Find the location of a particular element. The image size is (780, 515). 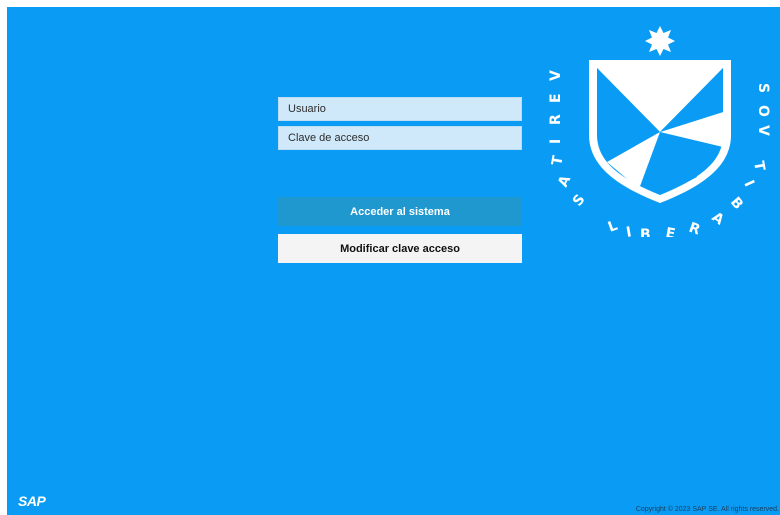

university-crest: V E R I T A S L I B E R A B I T V O S is located at coordinates (660, 130).